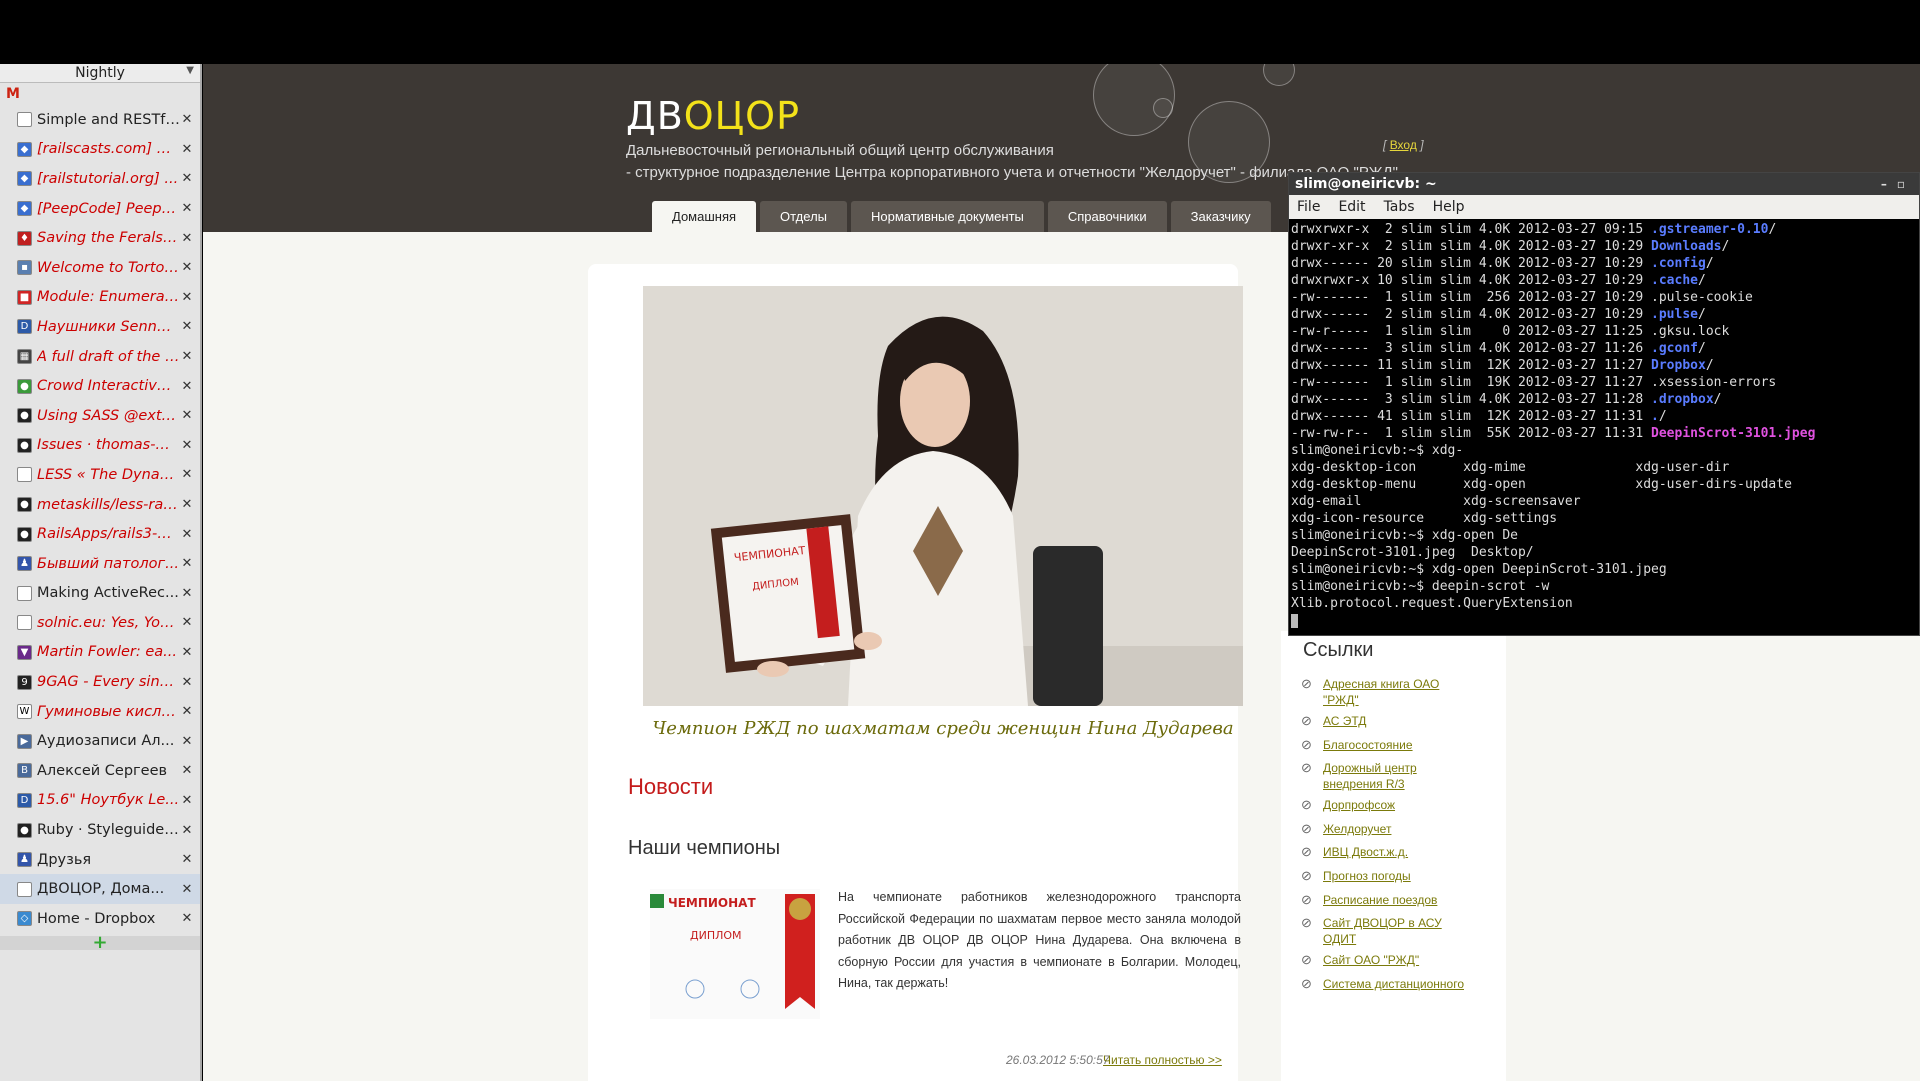 The height and width of the screenshot is (1081, 1920). What do you see at coordinates (943, 496) in the screenshot?
I see `champion-photo: ЧЕМПИОНАТ ДИПЛОМ` at bounding box center [943, 496].